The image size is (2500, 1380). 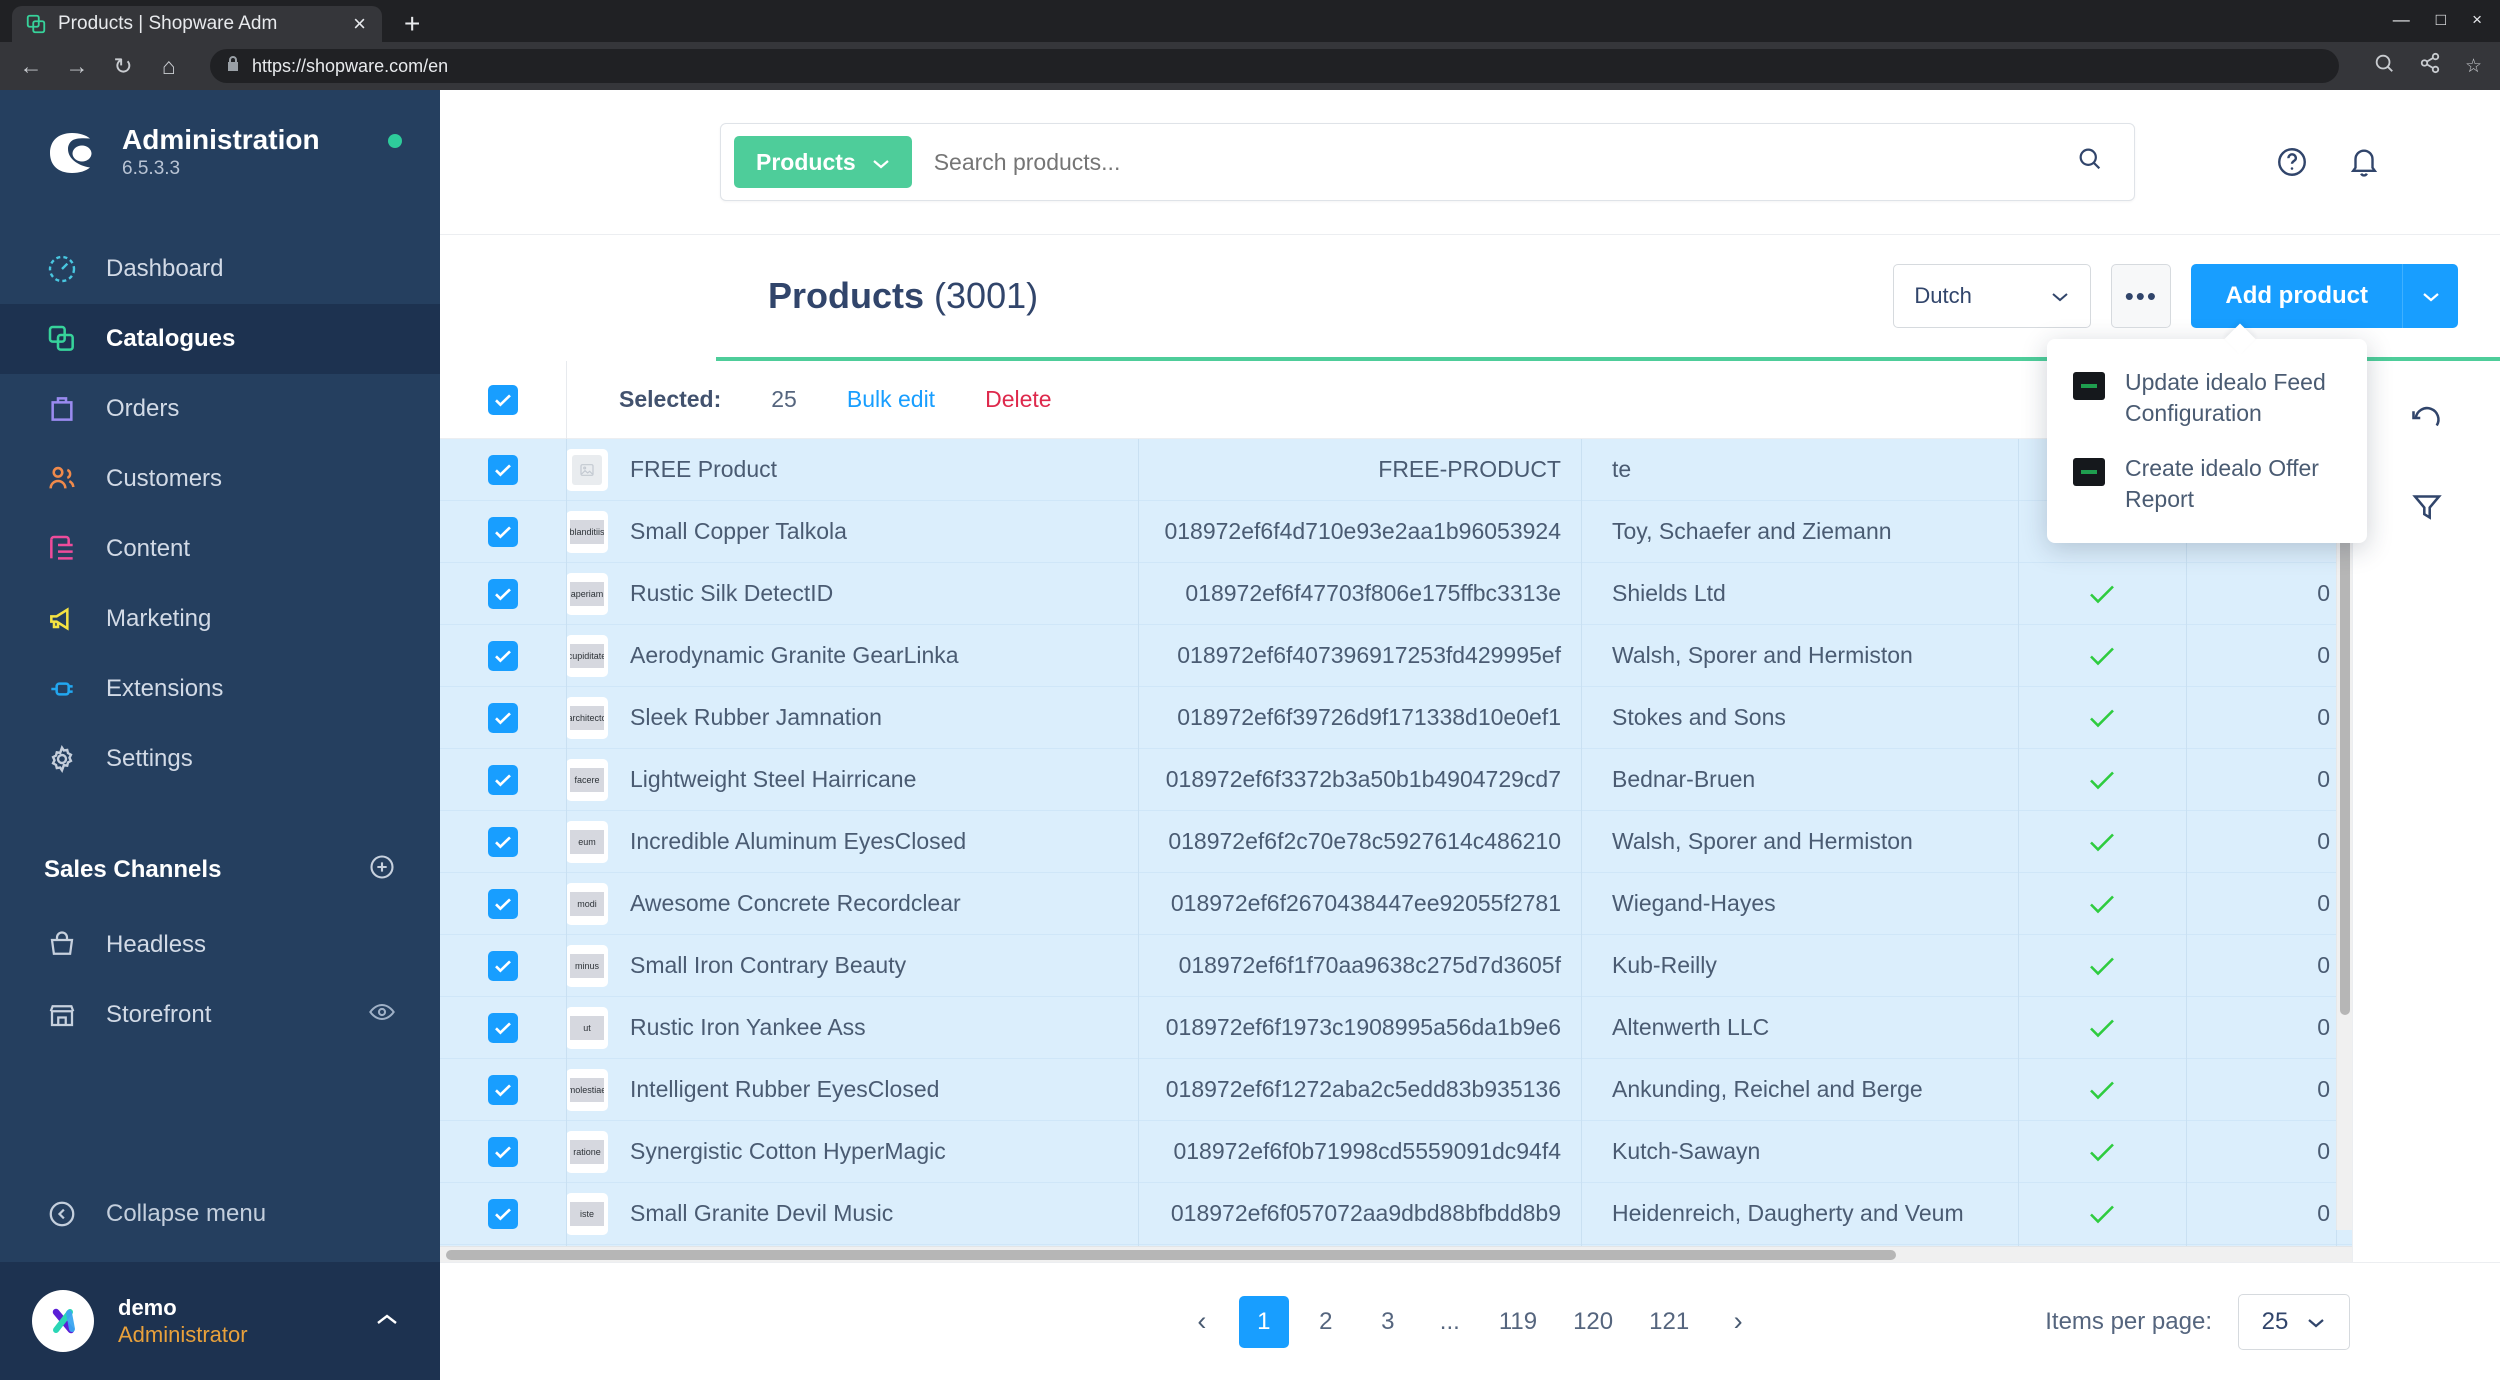 What do you see at coordinates (387, 1321) in the screenshot?
I see `user-menu-caret-icon` at bounding box center [387, 1321].